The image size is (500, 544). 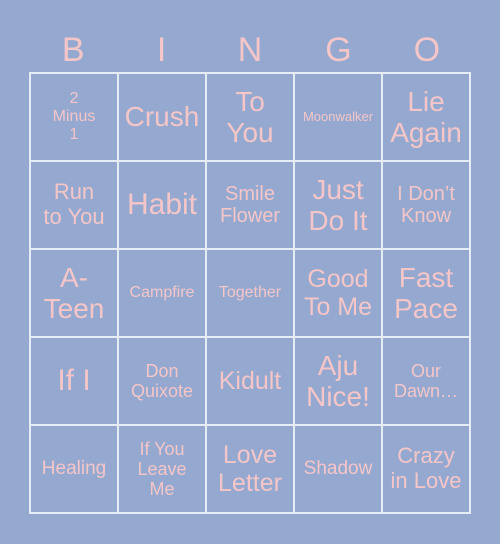 What do you see at coordinates (250, 381) in the screenshot?
I see `bingo-cell: Kidult` at bounding box center [250, 381].